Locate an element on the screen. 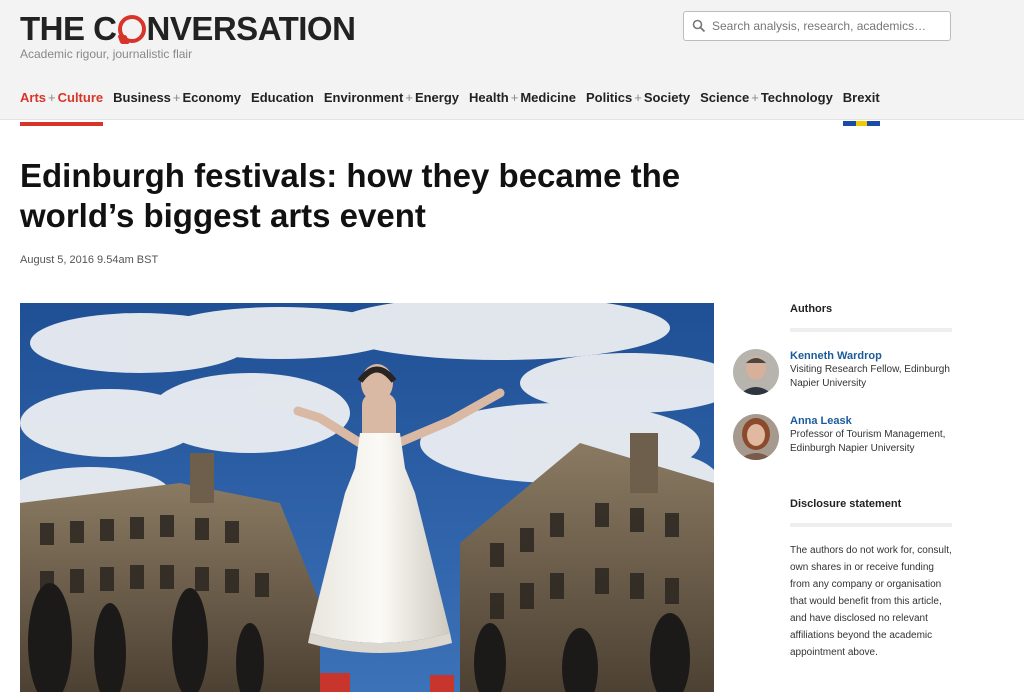 The height and width of the screenshot is (692, 1024). search-input is located at coordinates (827, 26).